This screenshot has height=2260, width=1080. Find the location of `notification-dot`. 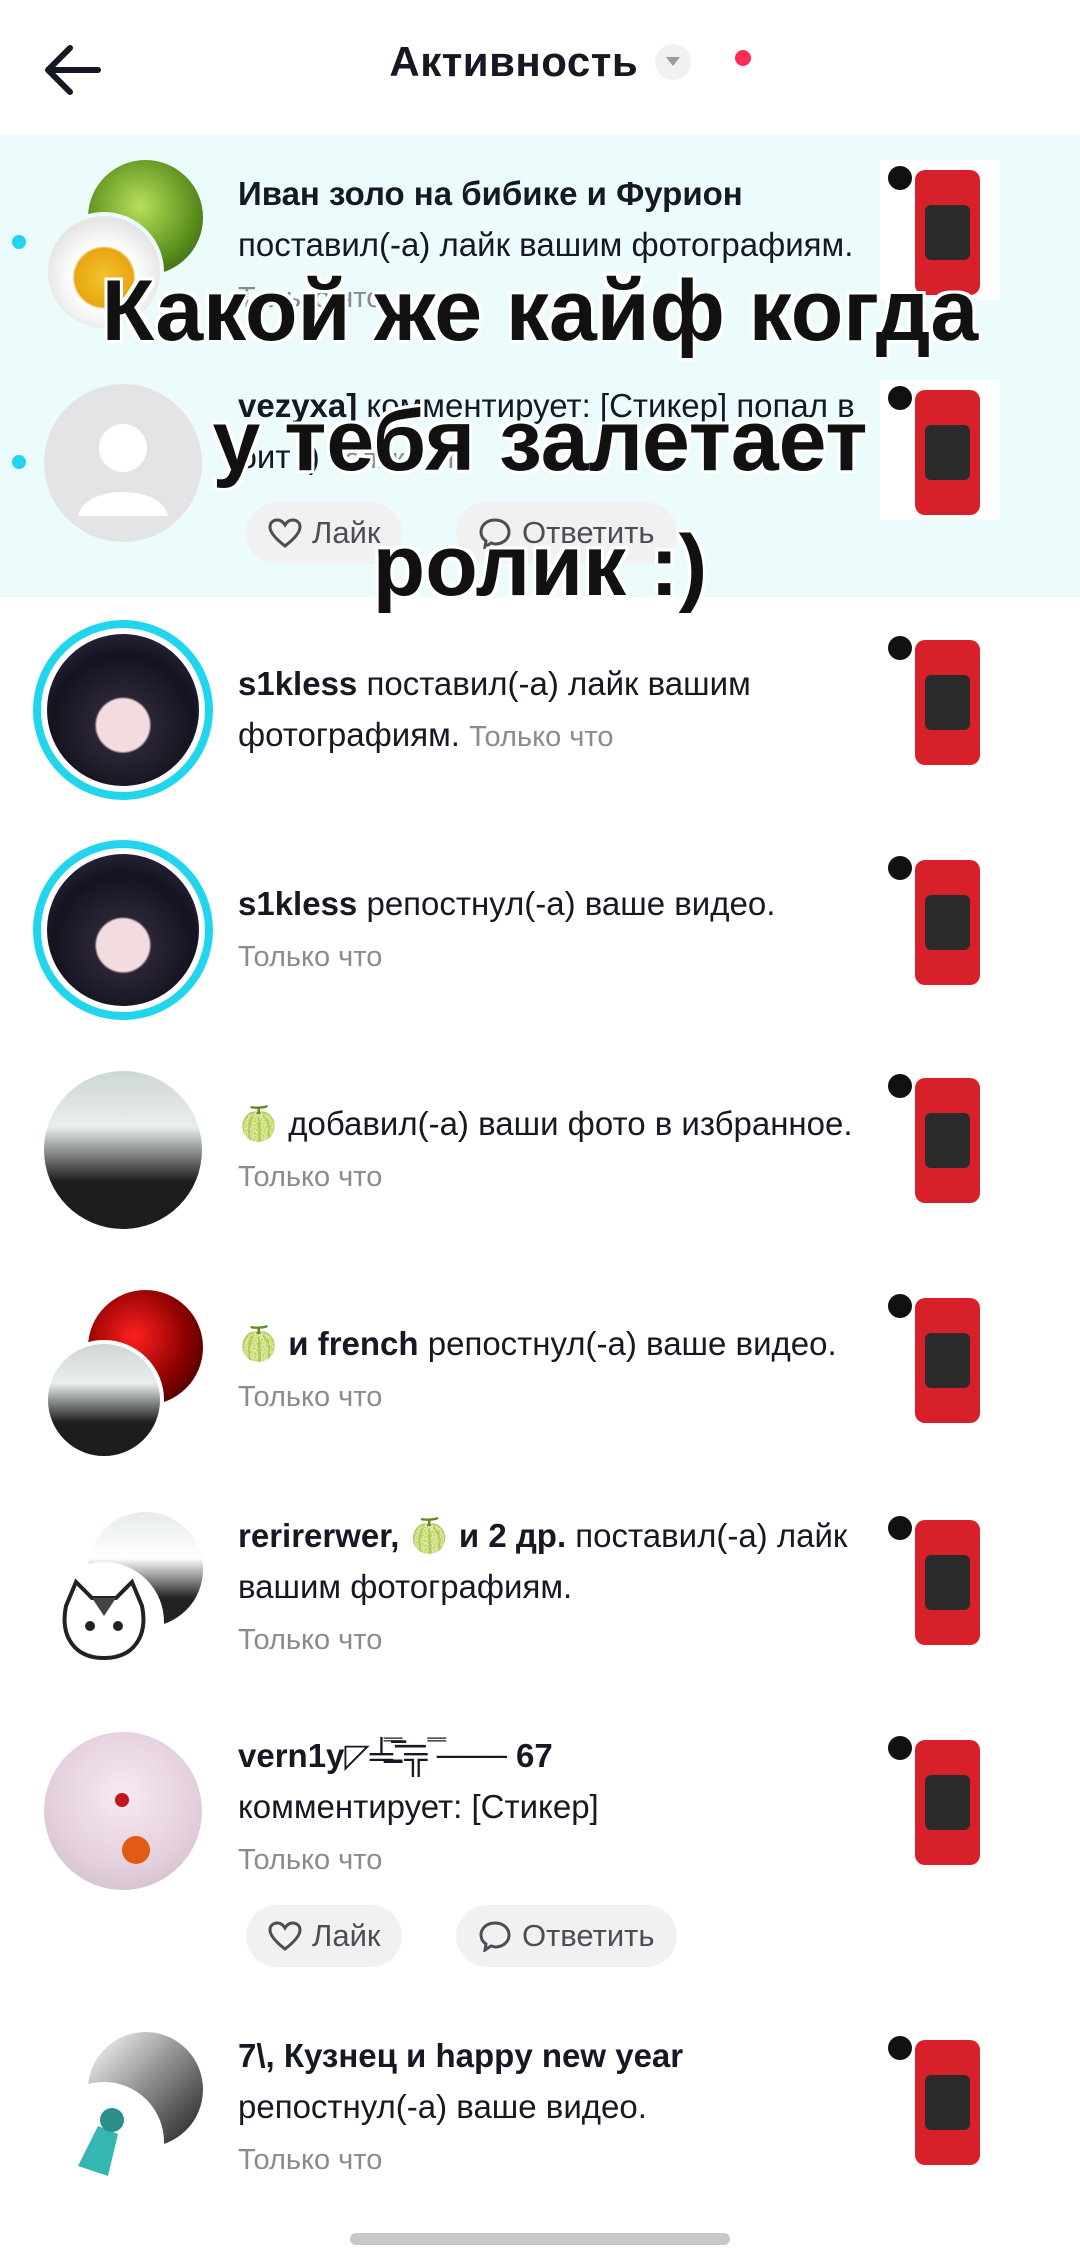

notification-dot is located at coordinates (743, 58).